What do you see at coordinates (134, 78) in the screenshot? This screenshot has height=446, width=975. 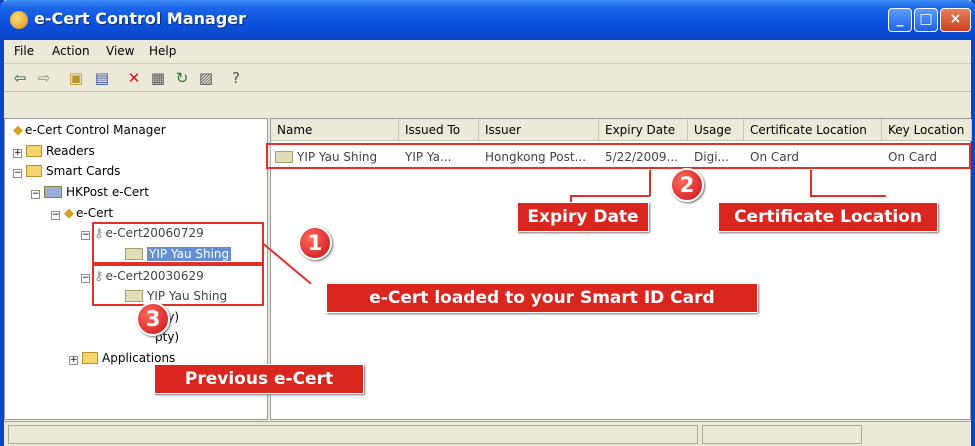 I see `delete-icon: ✕` at bounding box center [134, 78].